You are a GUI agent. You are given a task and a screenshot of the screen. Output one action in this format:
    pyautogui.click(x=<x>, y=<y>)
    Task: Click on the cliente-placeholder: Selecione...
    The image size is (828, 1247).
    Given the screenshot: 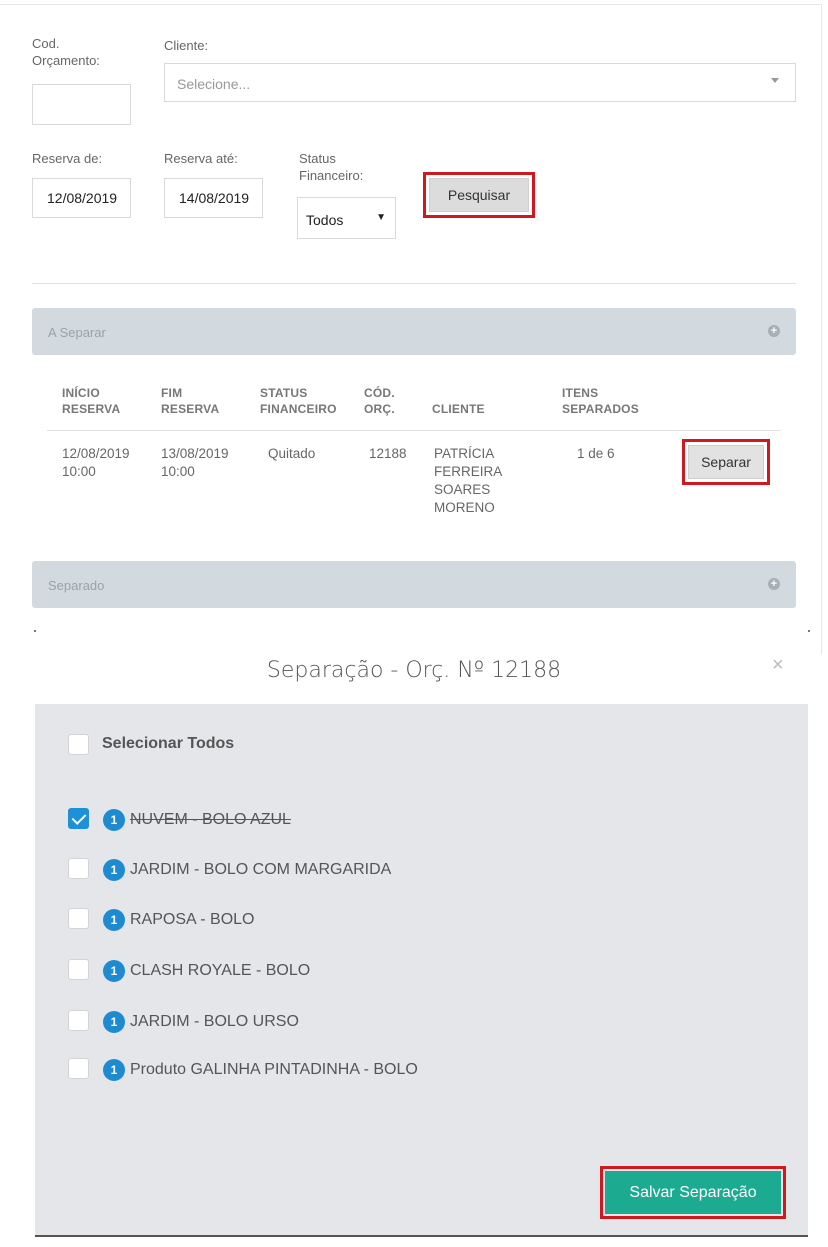 What is the action you would take?
    pyautogui.click(x=214, y=84)
    